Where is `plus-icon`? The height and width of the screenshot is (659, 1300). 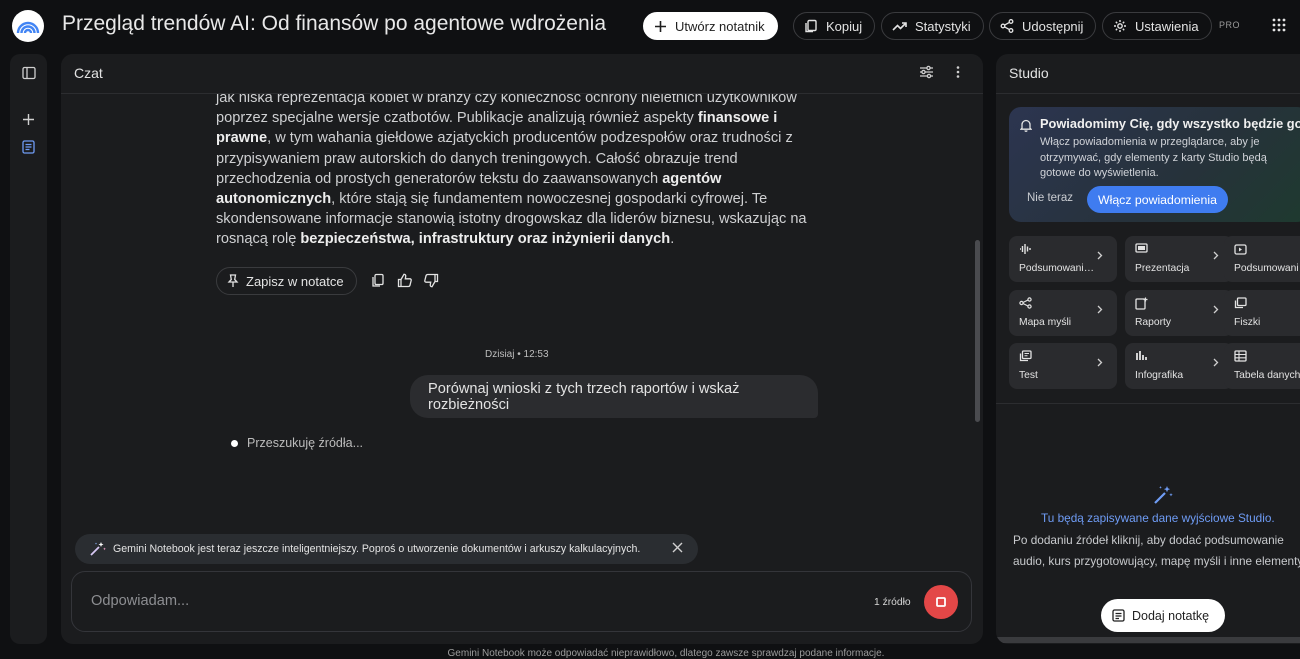
plus-icon is located at coordinates (660, 26).